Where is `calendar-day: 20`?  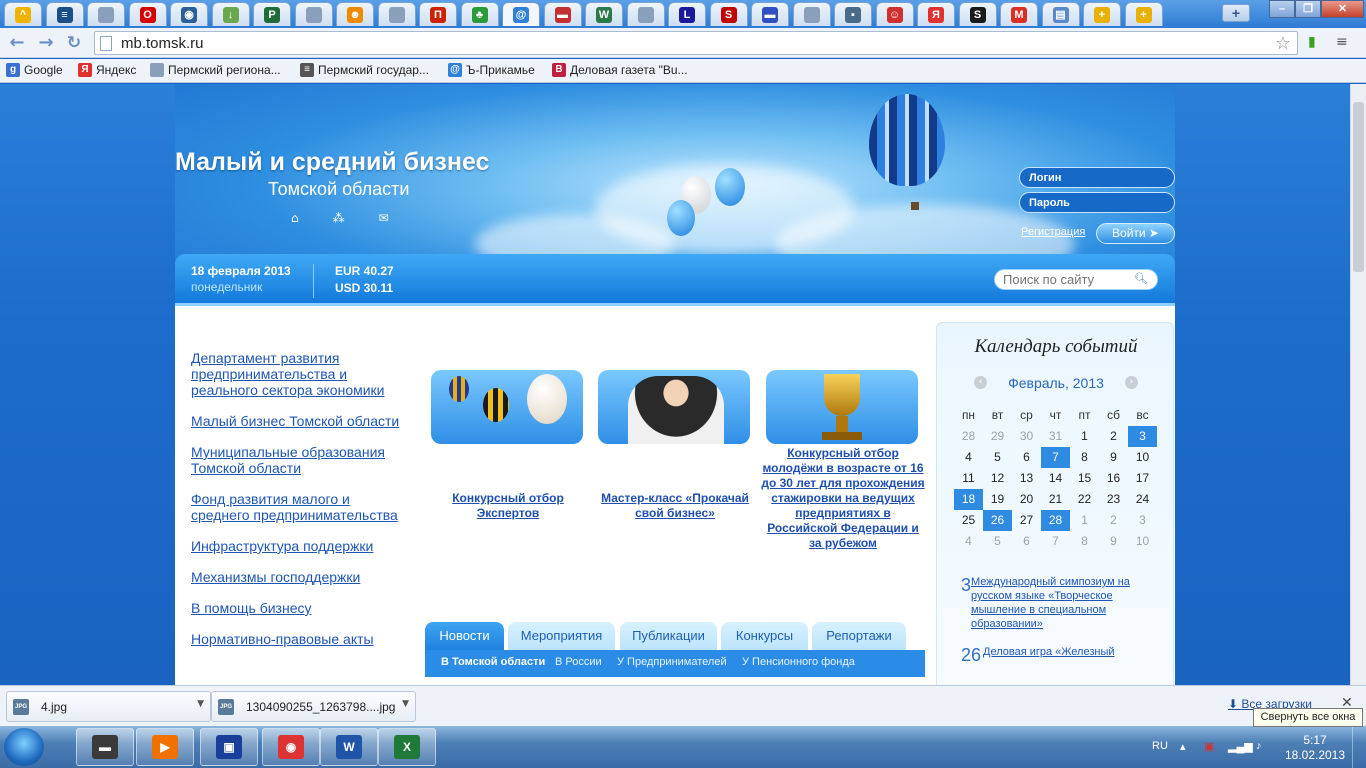 calendar-day: 20 is located at coordinates (1026, 499).